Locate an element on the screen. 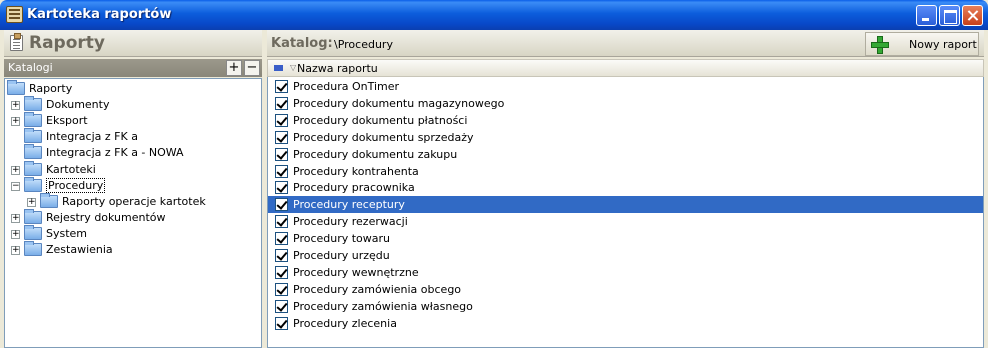  report-name: Procedury kontrahenta is located at coordinates (356, 171).